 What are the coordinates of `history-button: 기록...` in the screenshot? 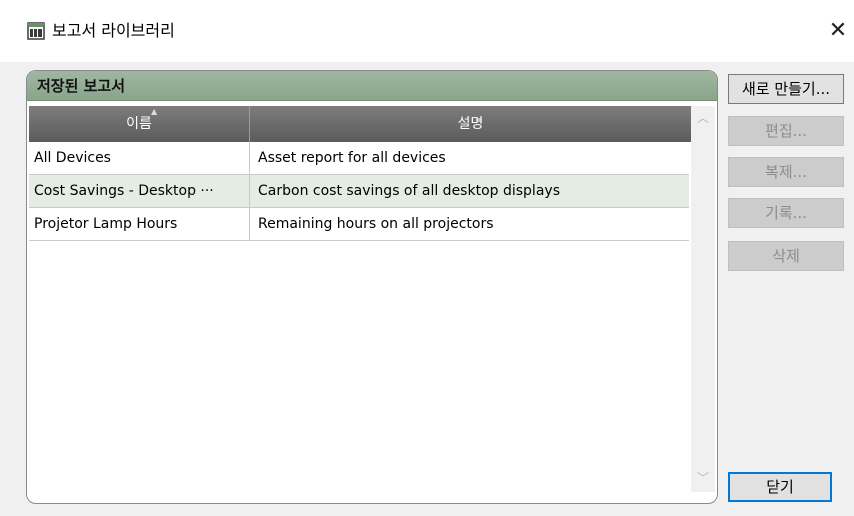 It's located at (786, 213).